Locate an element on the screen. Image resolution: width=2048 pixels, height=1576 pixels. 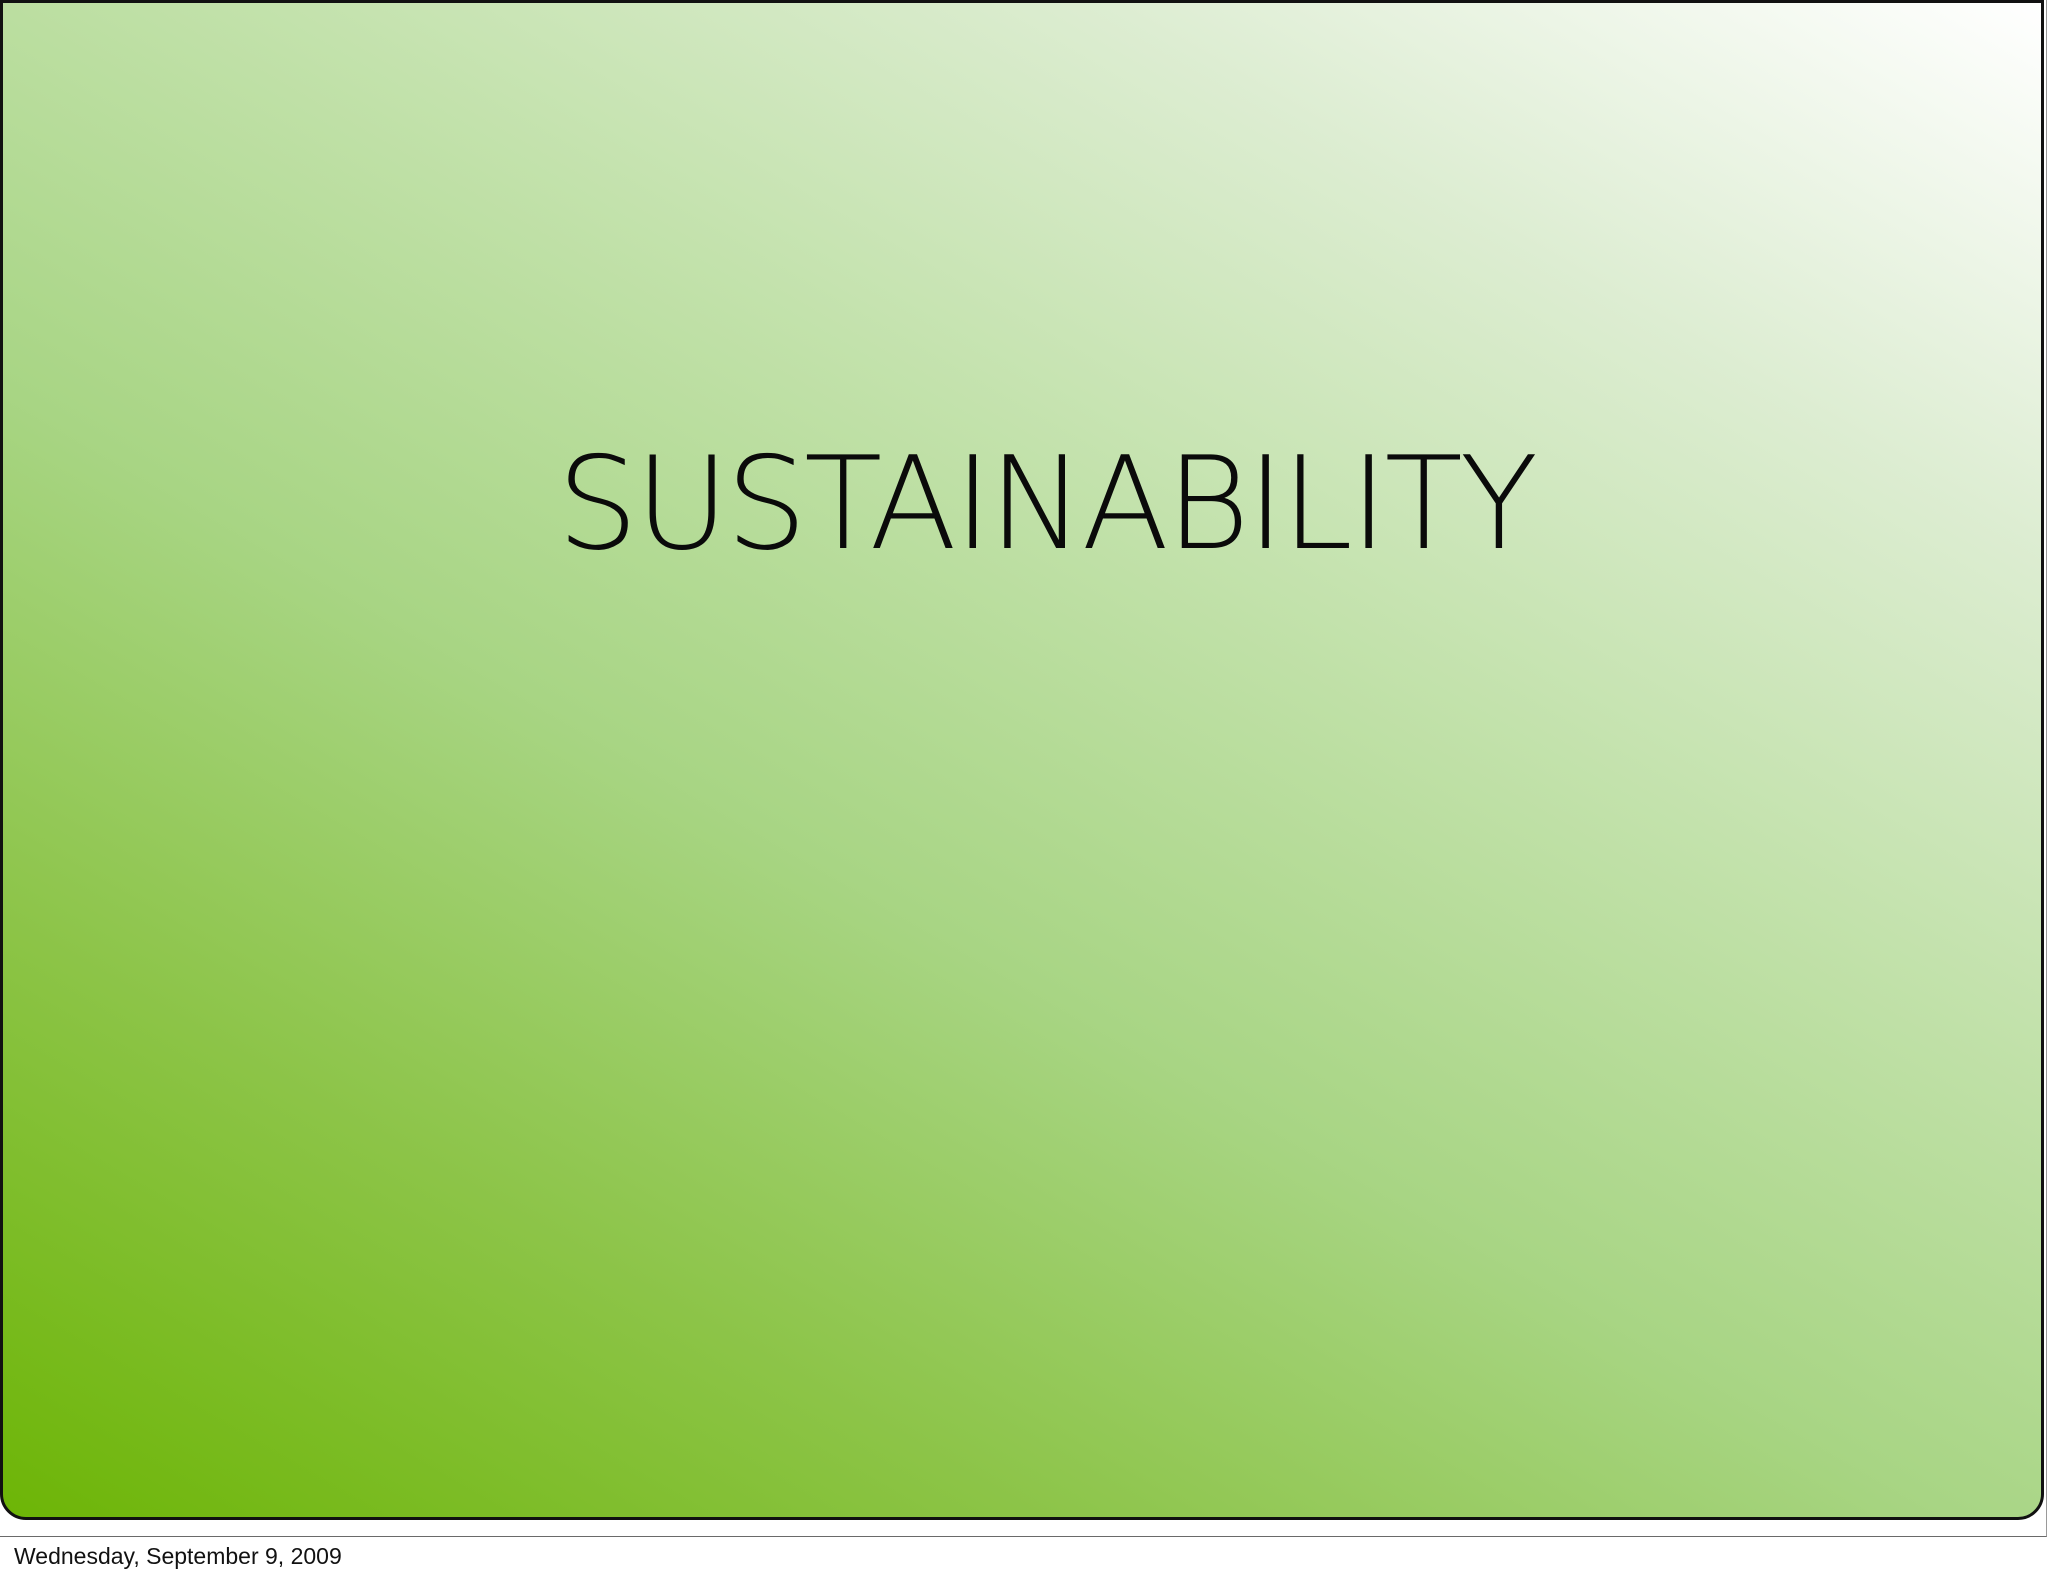
slide-title: SUSTAINABILITY is located at coordinates (1047, 504).